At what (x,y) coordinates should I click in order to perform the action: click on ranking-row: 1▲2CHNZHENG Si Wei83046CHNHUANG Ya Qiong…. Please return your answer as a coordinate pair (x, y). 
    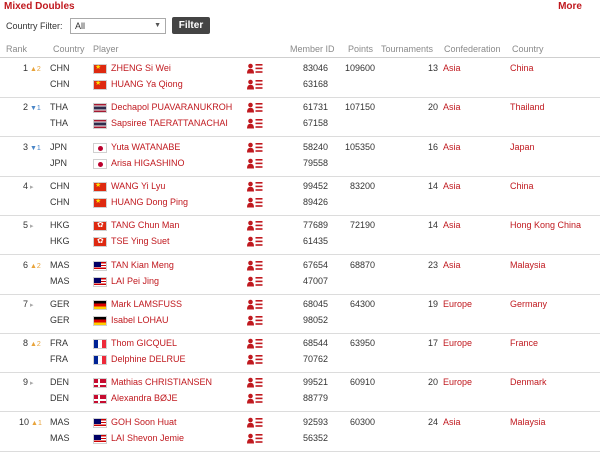
    Looking at the image, I should click on (300, 78).